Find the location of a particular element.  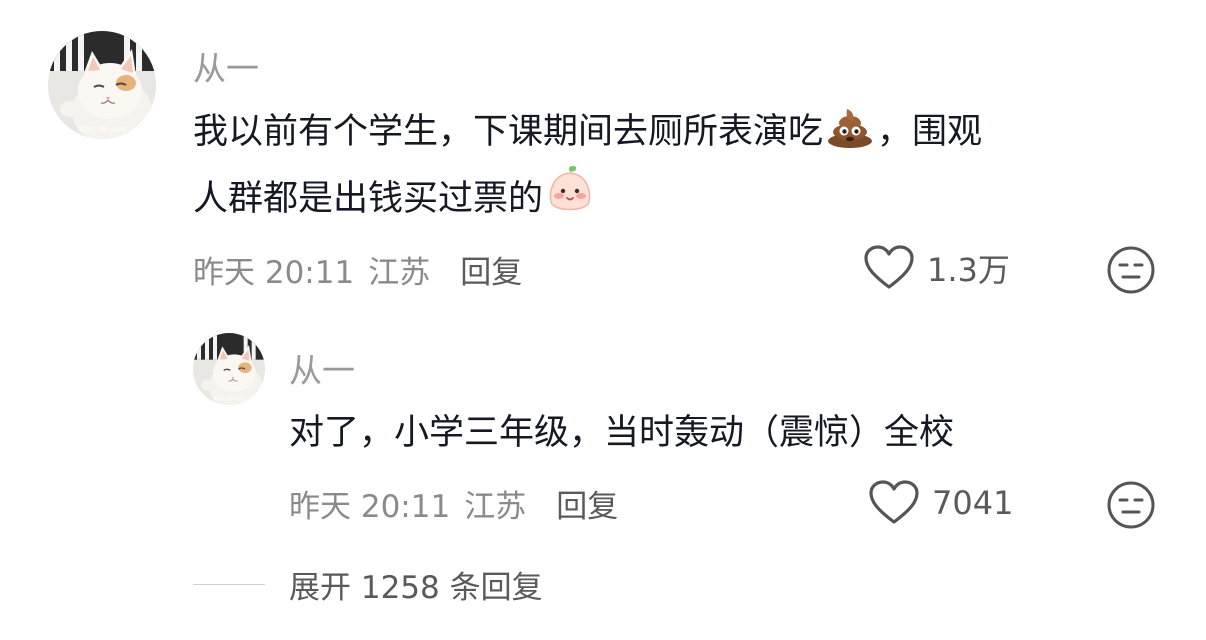

like-button: 7041 is located at coordinates (940, 503).